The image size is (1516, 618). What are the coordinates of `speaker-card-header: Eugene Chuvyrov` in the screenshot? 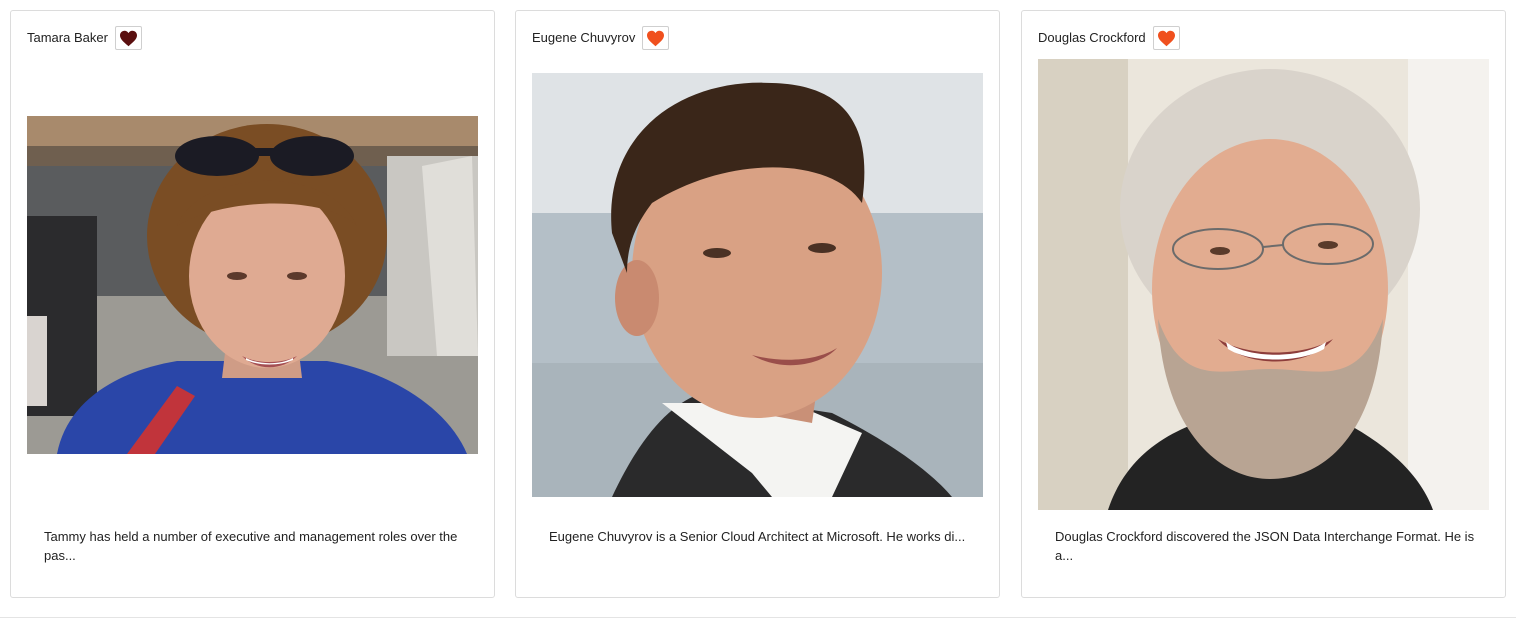 It's located at (601, 38).